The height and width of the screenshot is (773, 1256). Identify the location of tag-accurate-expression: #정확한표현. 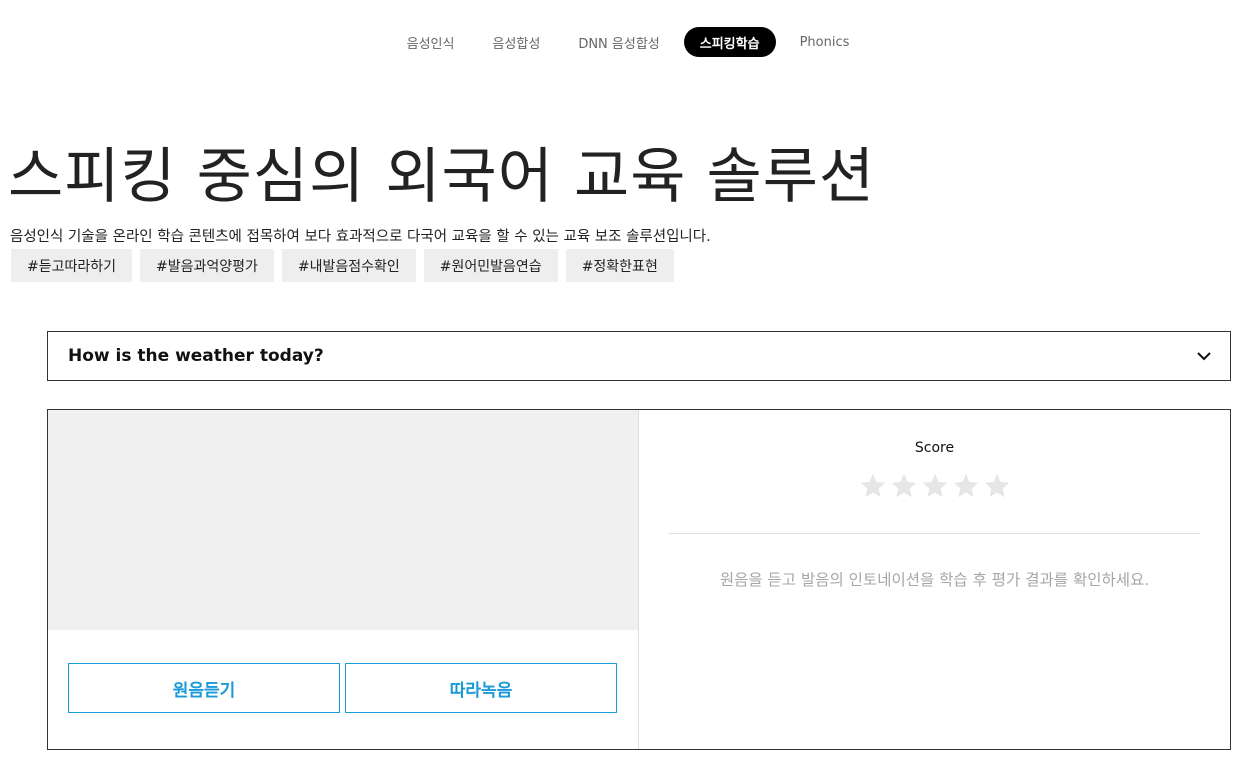
(619, 265).